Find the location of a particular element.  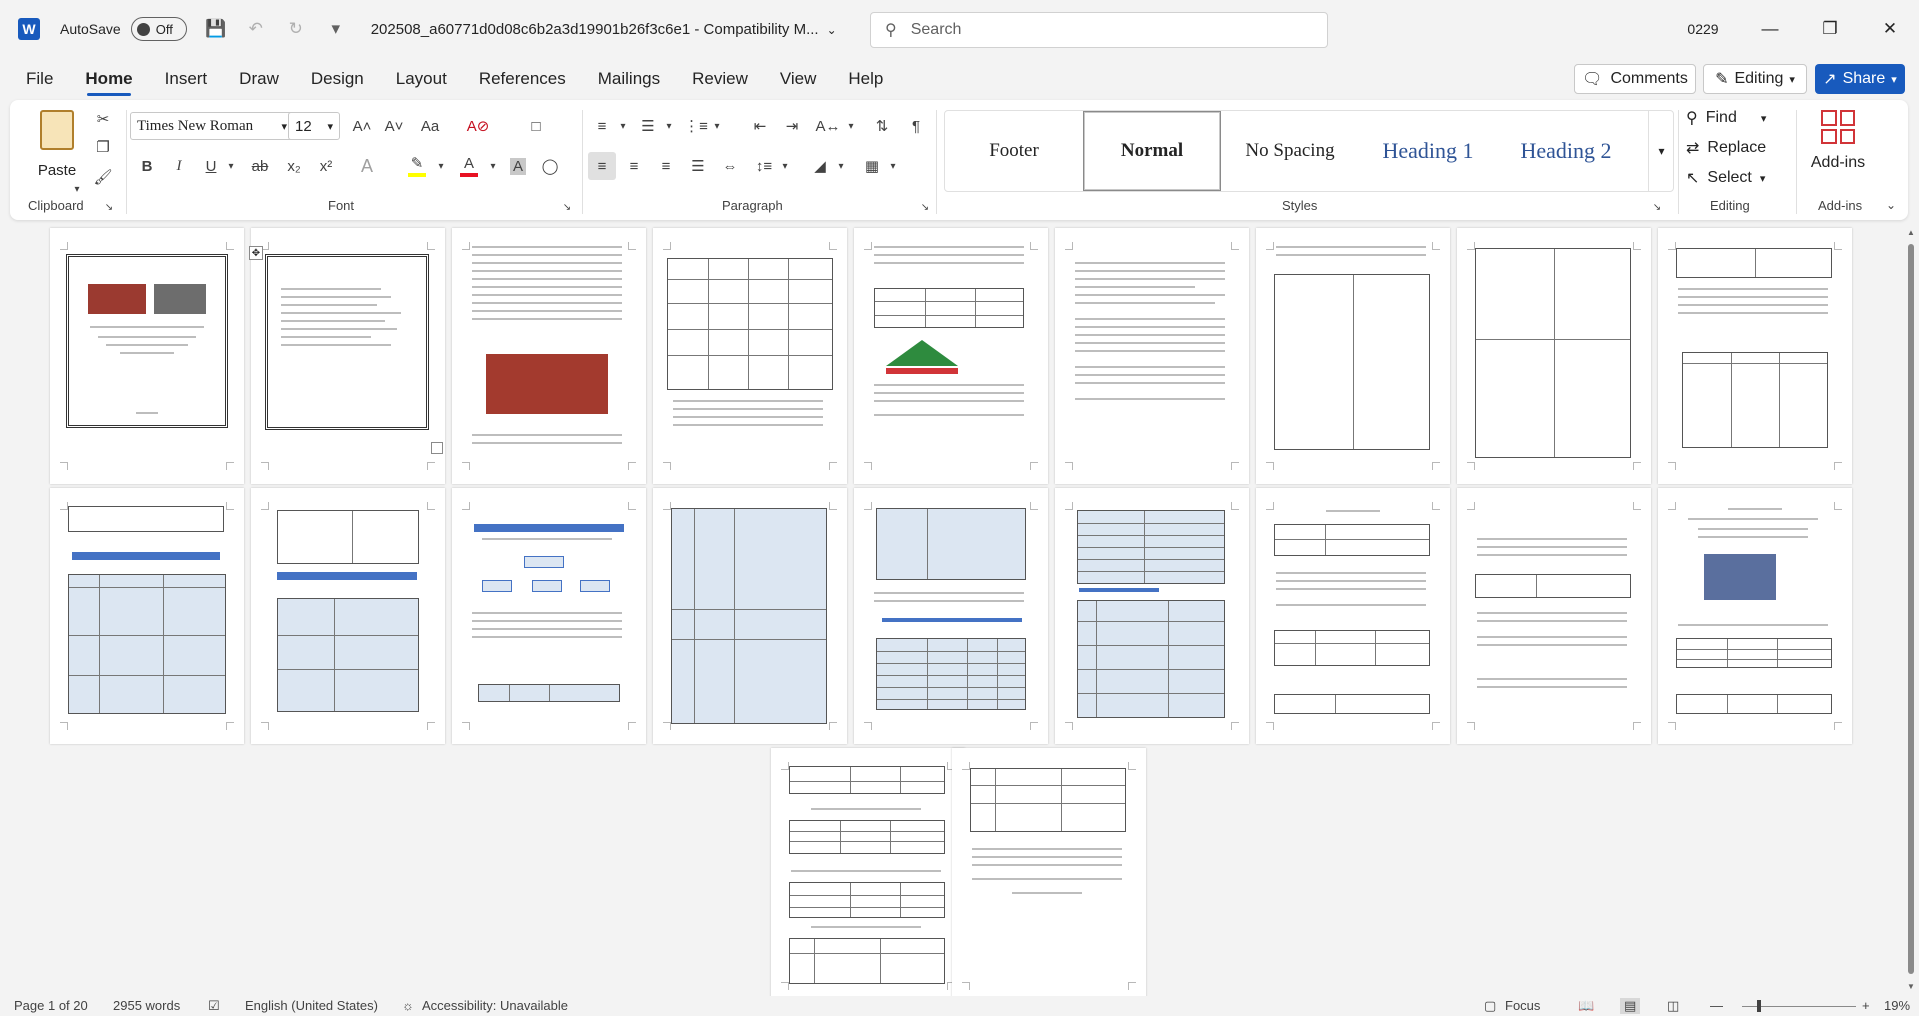

editing-mode-button: ✎ Editing ▾ is located at coordinates (1755, 79).